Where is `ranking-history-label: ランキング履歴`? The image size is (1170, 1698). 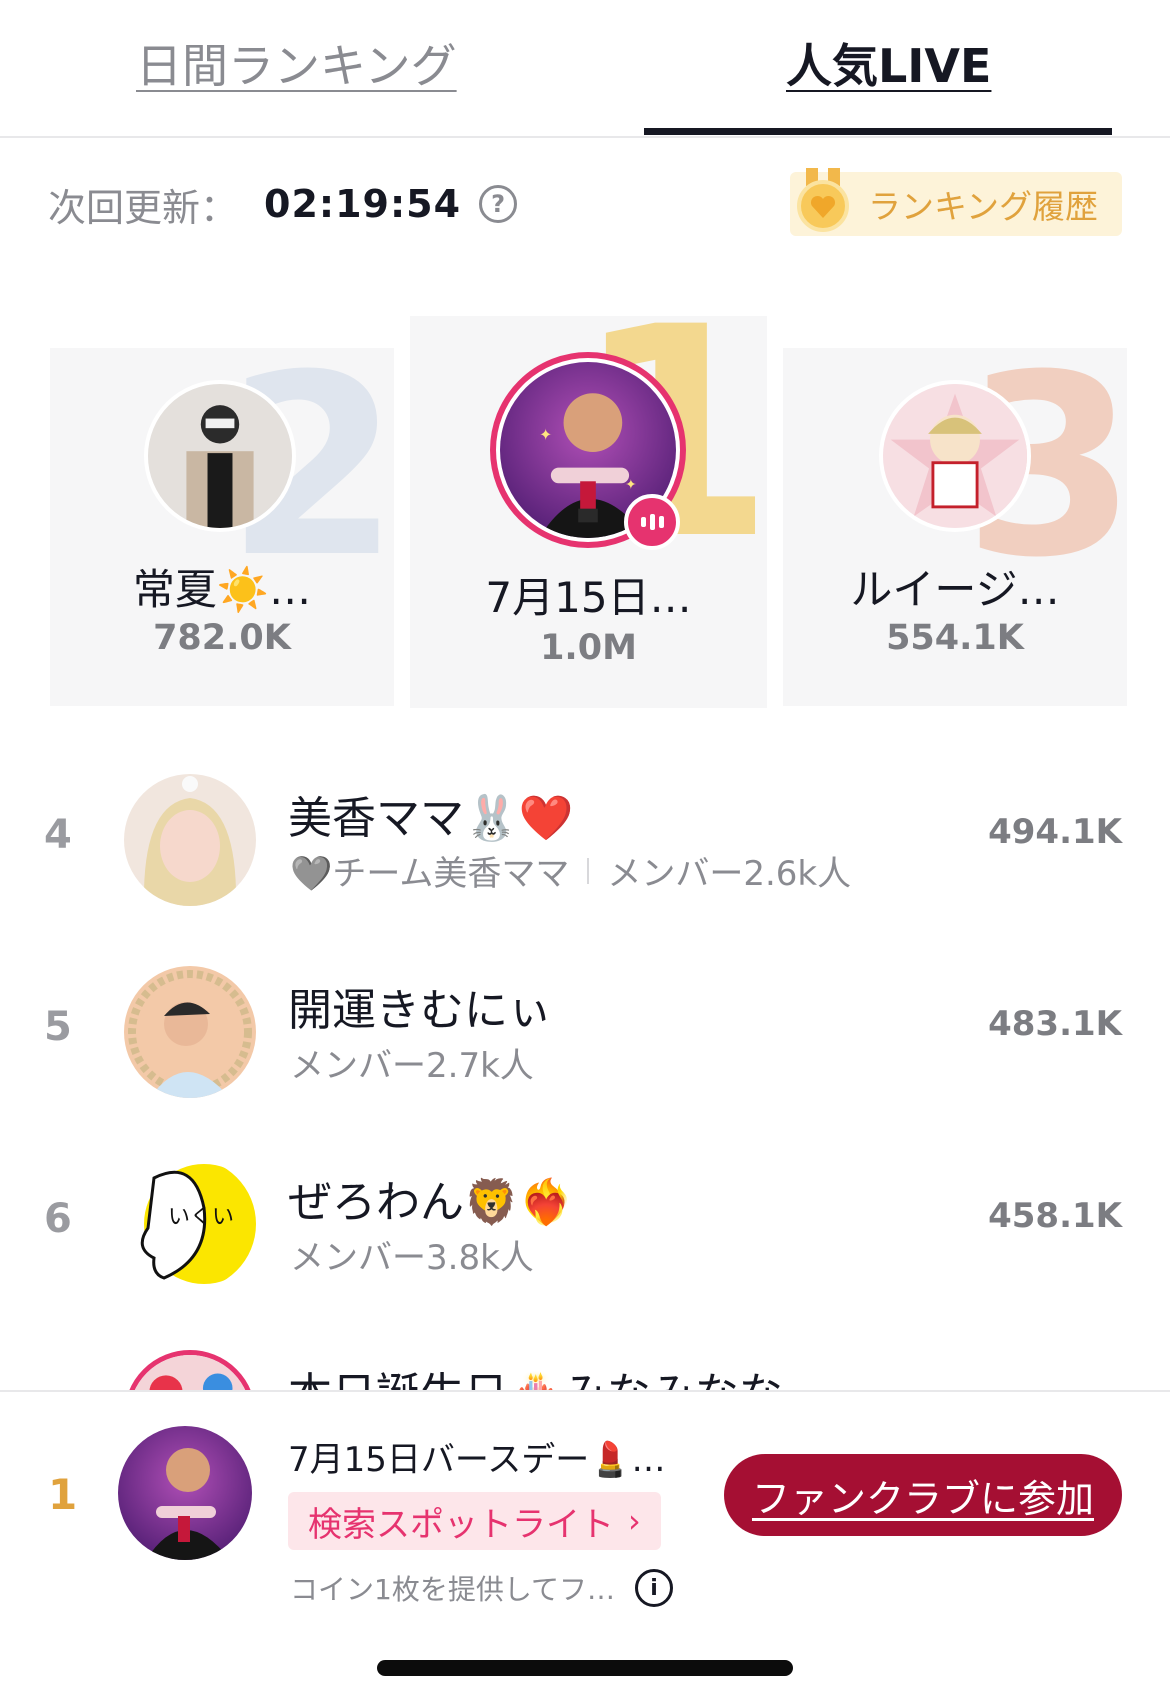
ranking-history-label: ランキング履歴 is located at coordinates (983, 206).